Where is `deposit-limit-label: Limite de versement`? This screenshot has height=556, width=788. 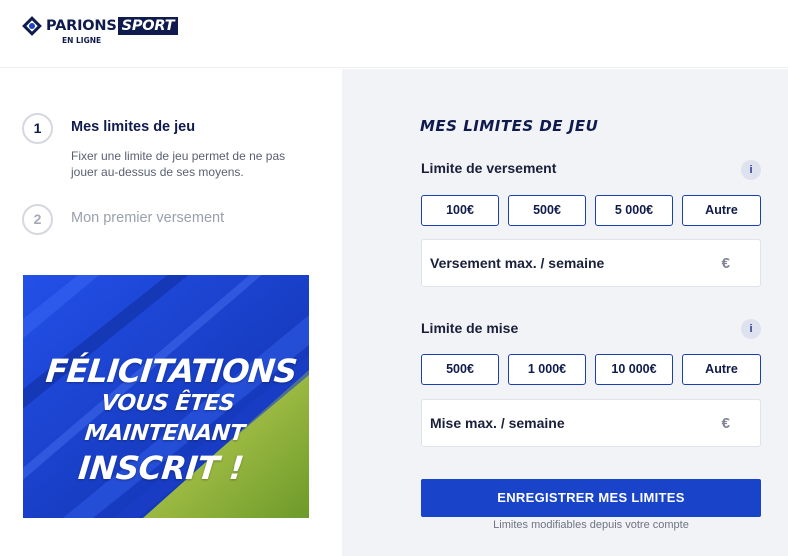 deposit-limit-label: Limite de versement is located at coordinates (489, 168).